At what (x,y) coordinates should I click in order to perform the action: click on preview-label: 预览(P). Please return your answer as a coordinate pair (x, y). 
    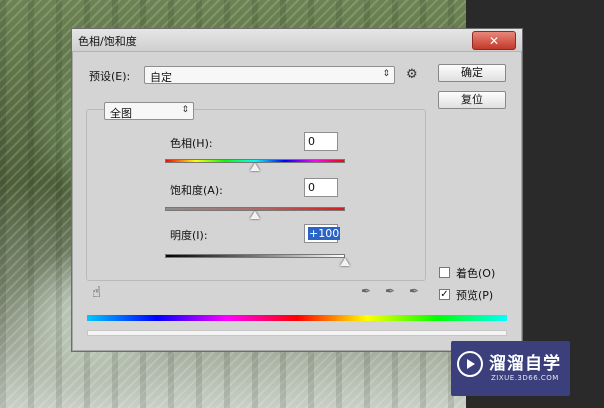
    Looking at the image, I should click on (475, 295).